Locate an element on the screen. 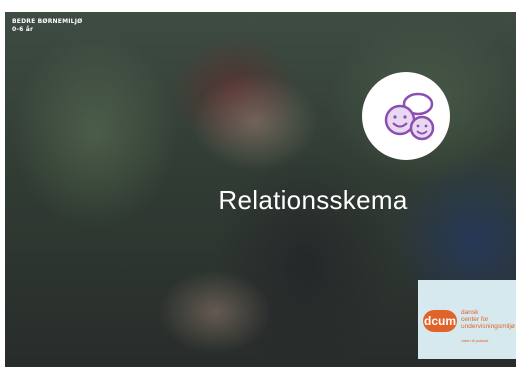  logo-text: dansk center for undervisningsmiljø is located at coordinates (488, 319).